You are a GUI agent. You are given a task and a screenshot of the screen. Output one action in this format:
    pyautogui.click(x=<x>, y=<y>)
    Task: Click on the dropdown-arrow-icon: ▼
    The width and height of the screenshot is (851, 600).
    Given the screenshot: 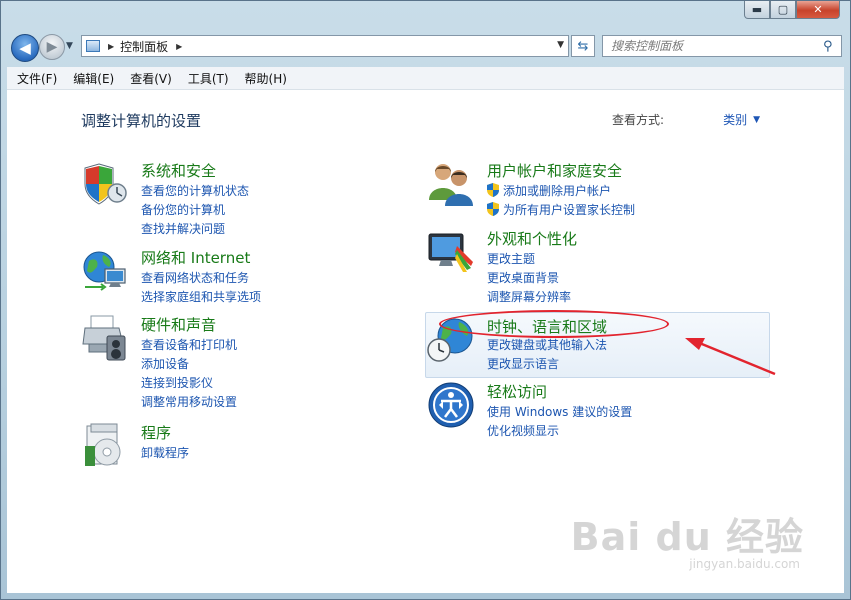 What is the action you would take?
    pyautogui.click(x=756, y=120)
    